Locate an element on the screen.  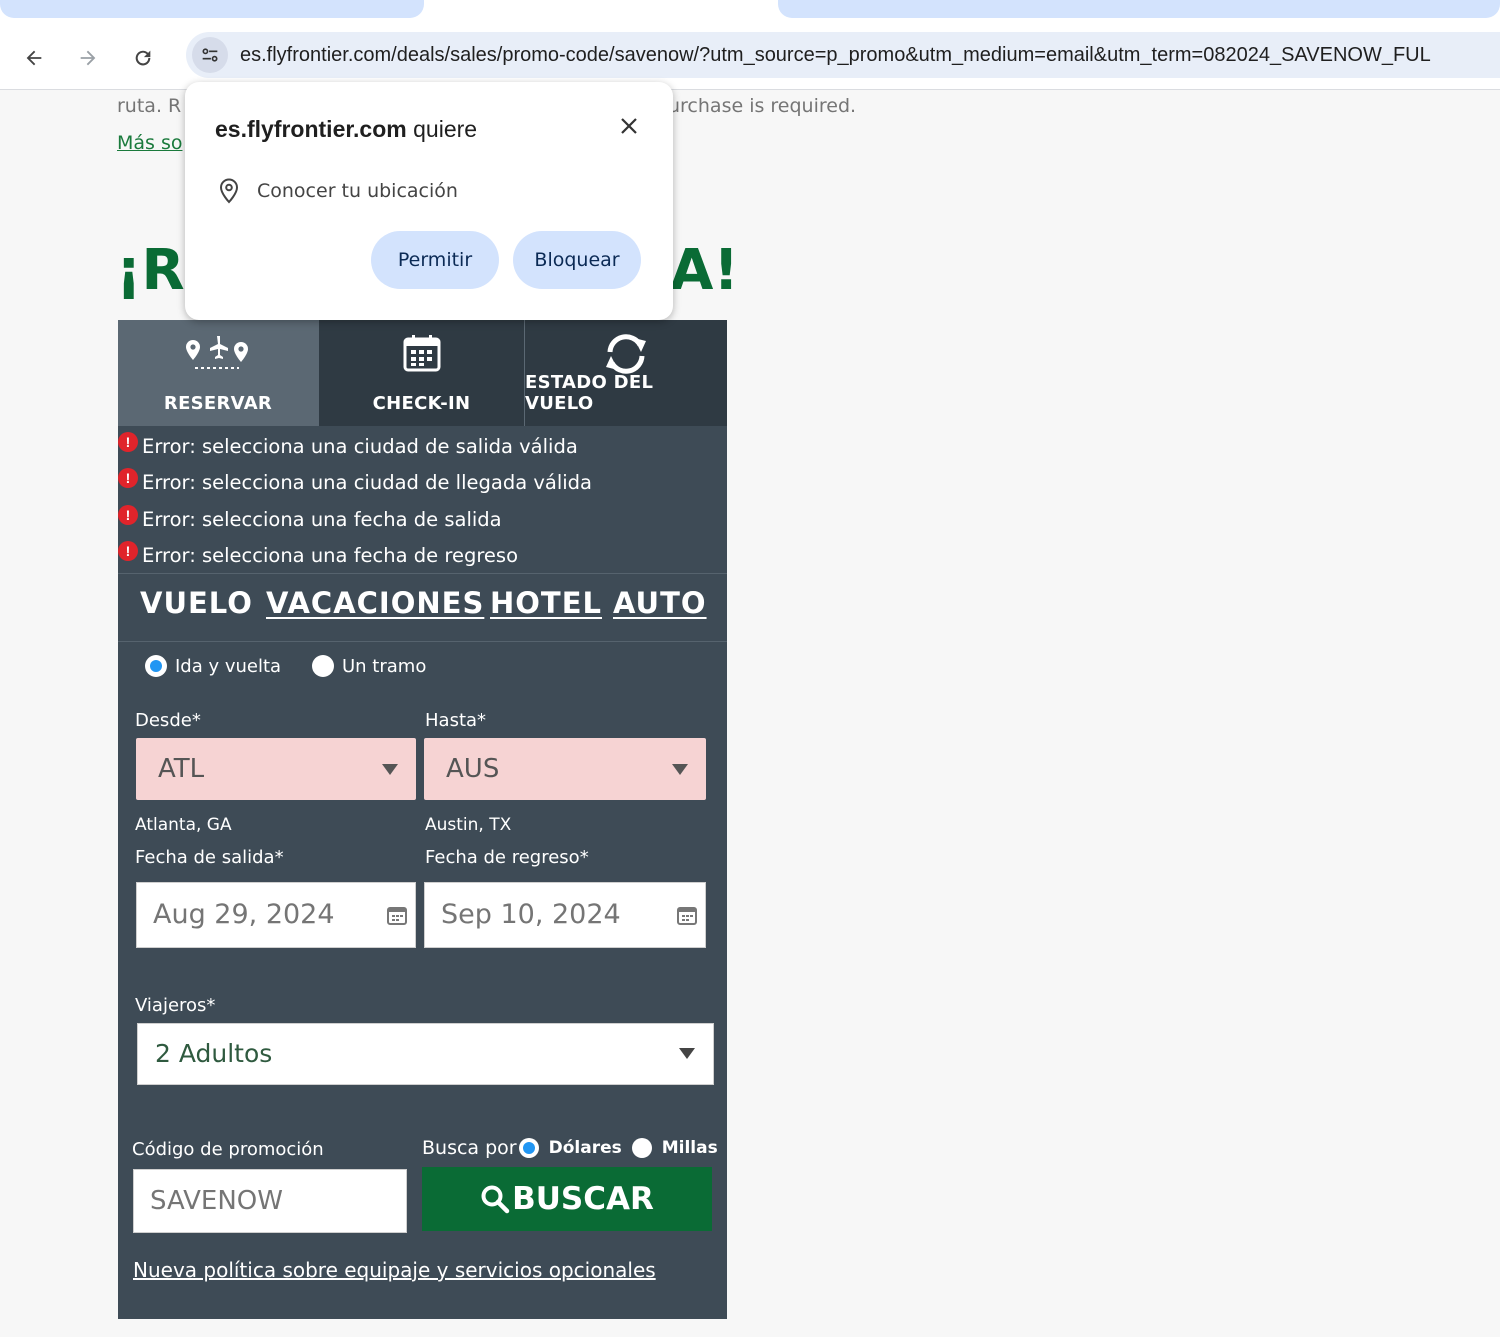
permission-row: Conocer tu ubicación is located at coordinates (338, 191).